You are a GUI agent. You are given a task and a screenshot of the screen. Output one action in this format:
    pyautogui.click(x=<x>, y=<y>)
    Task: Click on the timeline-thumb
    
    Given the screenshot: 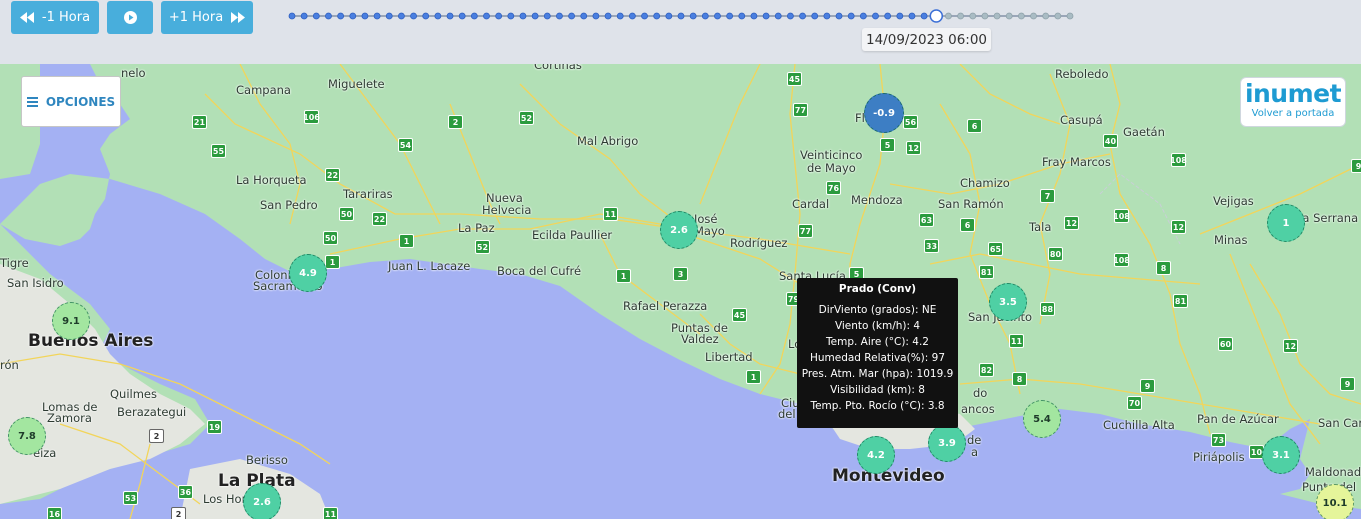 What is the action you would take?
    pyautogui.click(x=936, y=16)
    